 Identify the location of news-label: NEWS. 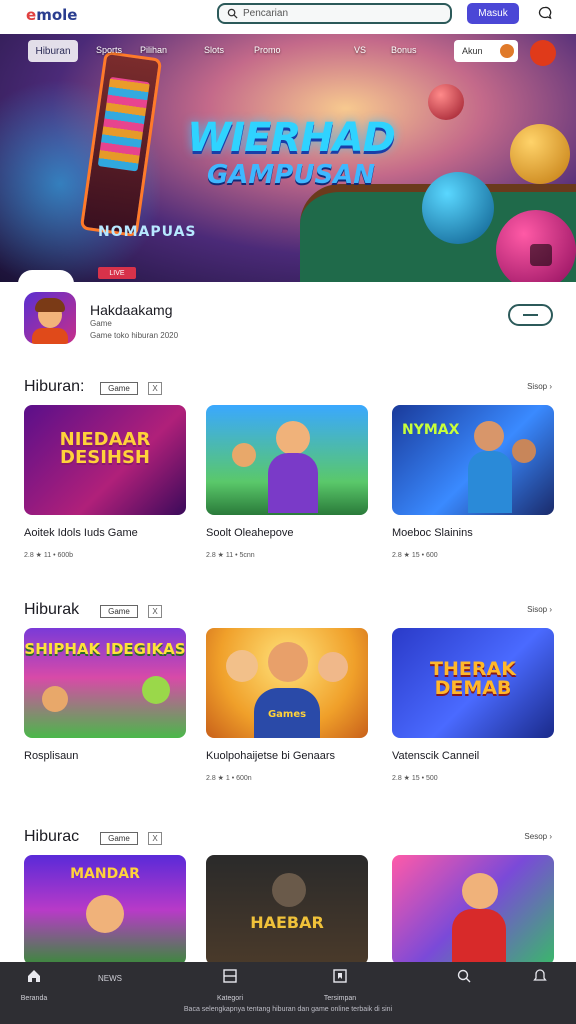
(110, 978).